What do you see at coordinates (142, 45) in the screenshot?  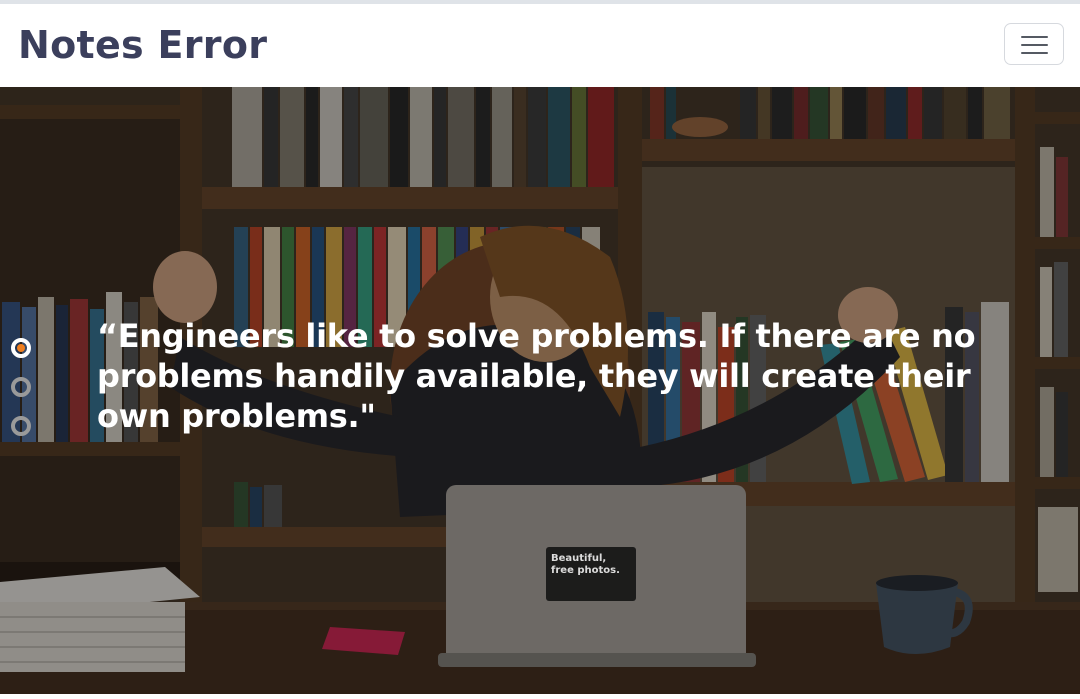 I see `brand-logo-text: Notes Error` at bounding box center [142, 45].